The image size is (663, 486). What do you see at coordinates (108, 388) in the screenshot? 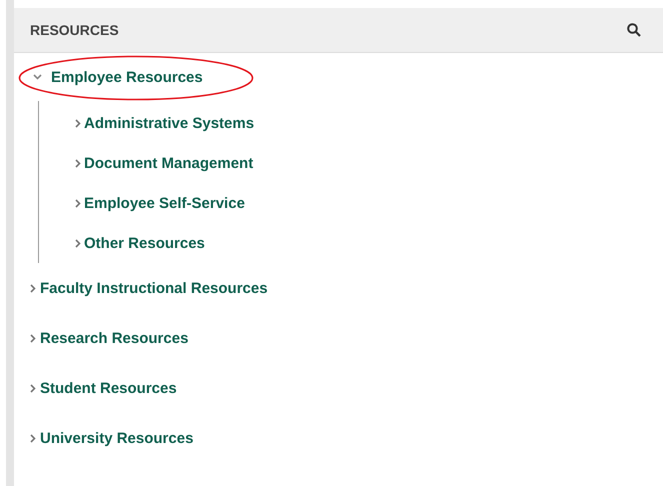
I see `tree-item: Student Resources` at bounding box center [108, 388].